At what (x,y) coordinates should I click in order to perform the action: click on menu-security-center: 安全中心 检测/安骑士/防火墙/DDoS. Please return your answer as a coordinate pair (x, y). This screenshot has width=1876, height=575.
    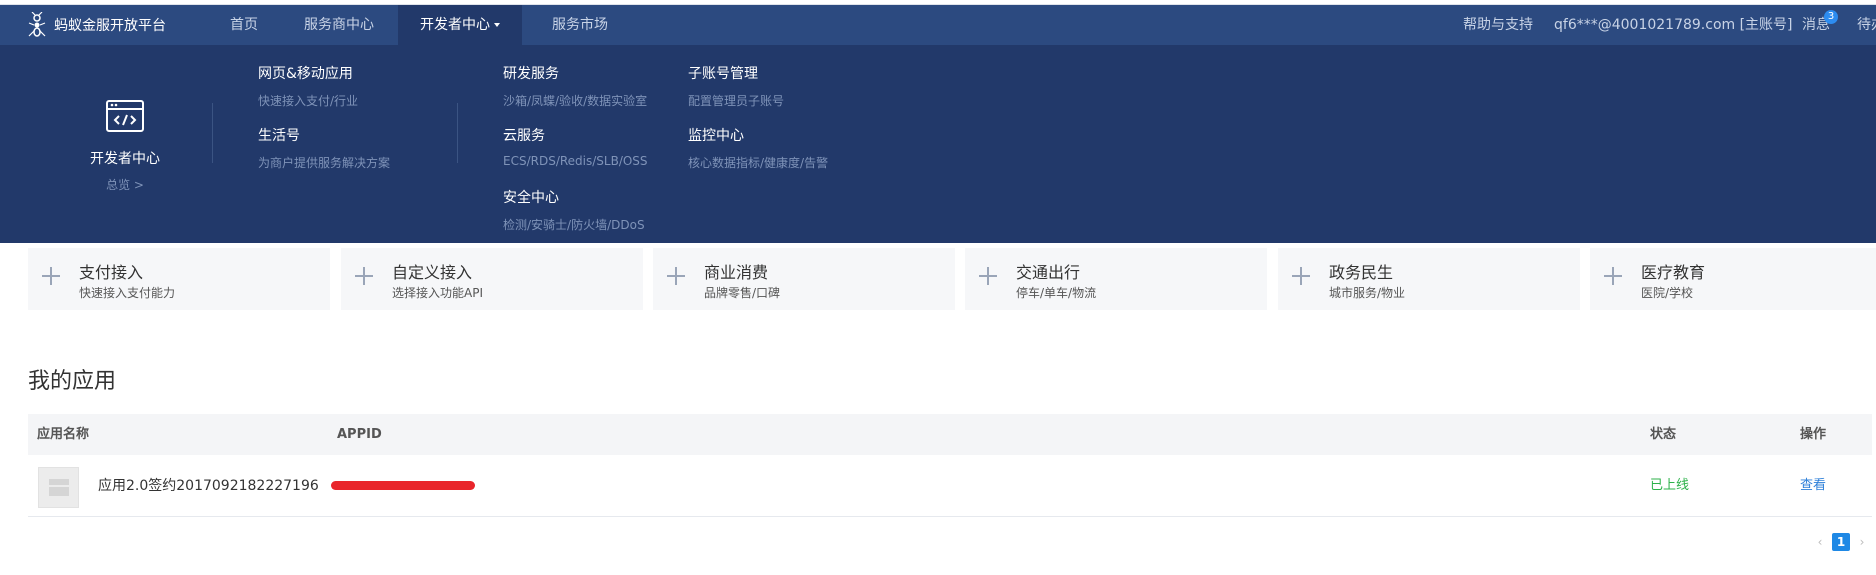
    Looking at the image, I should click on (574, 210).